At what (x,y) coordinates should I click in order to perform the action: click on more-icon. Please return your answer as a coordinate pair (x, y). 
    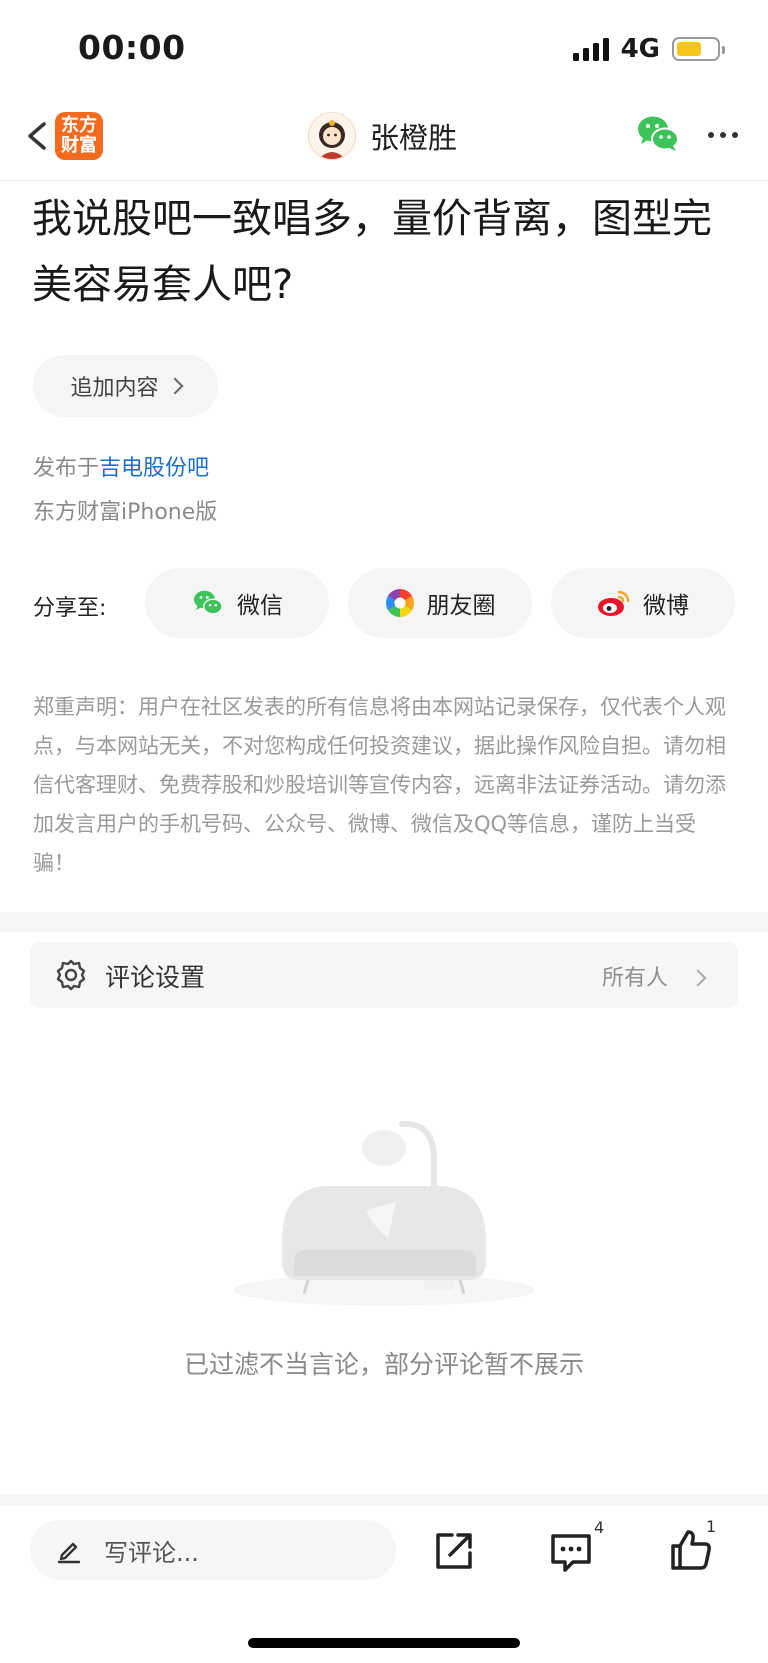
    Looking at the image, I should click on (723, 135).